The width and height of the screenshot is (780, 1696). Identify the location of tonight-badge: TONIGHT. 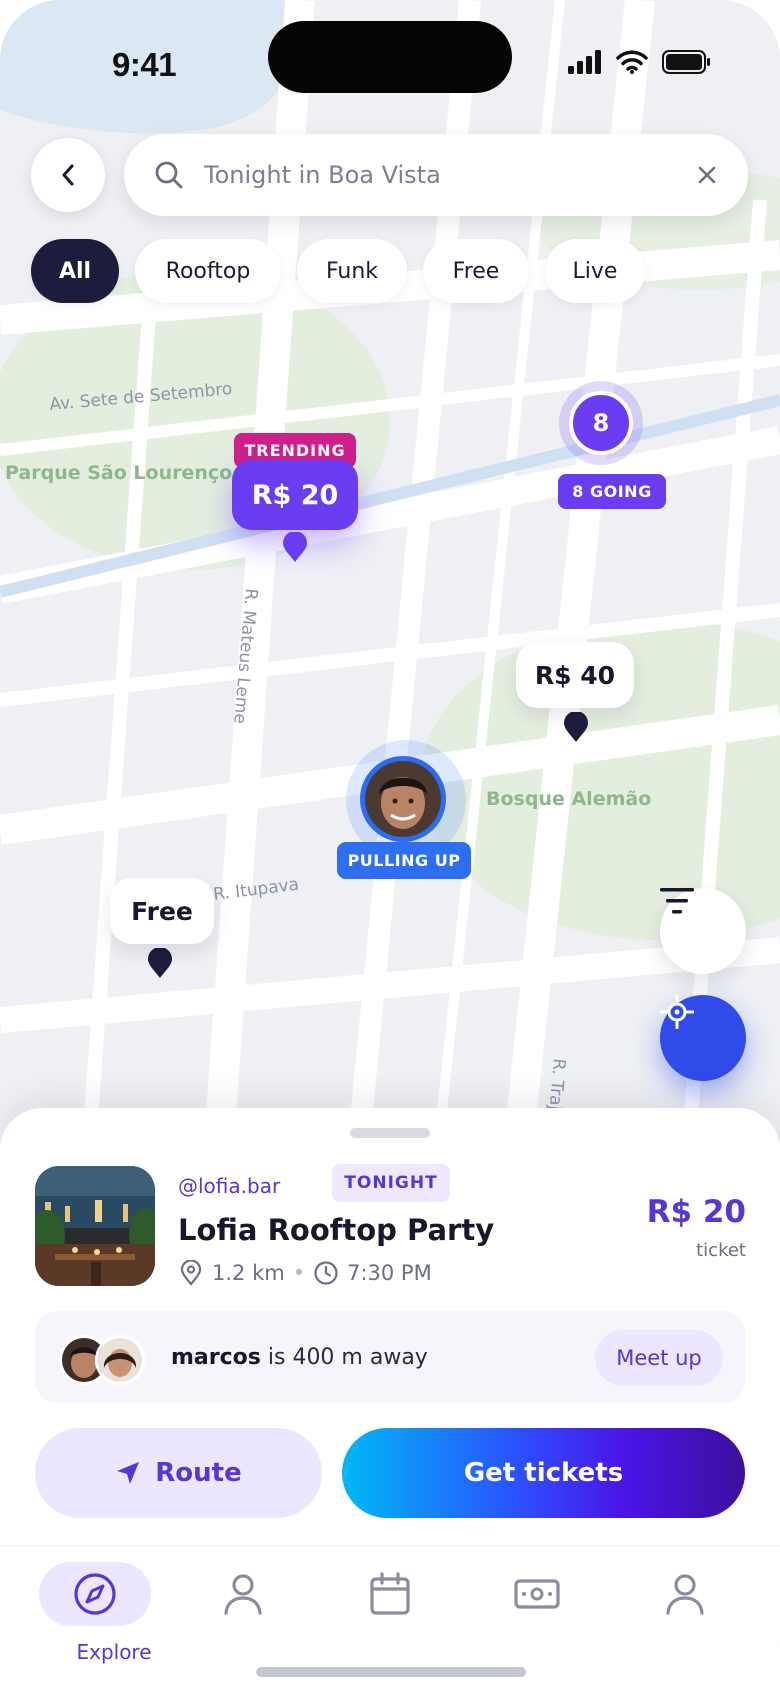
(391, 1183).